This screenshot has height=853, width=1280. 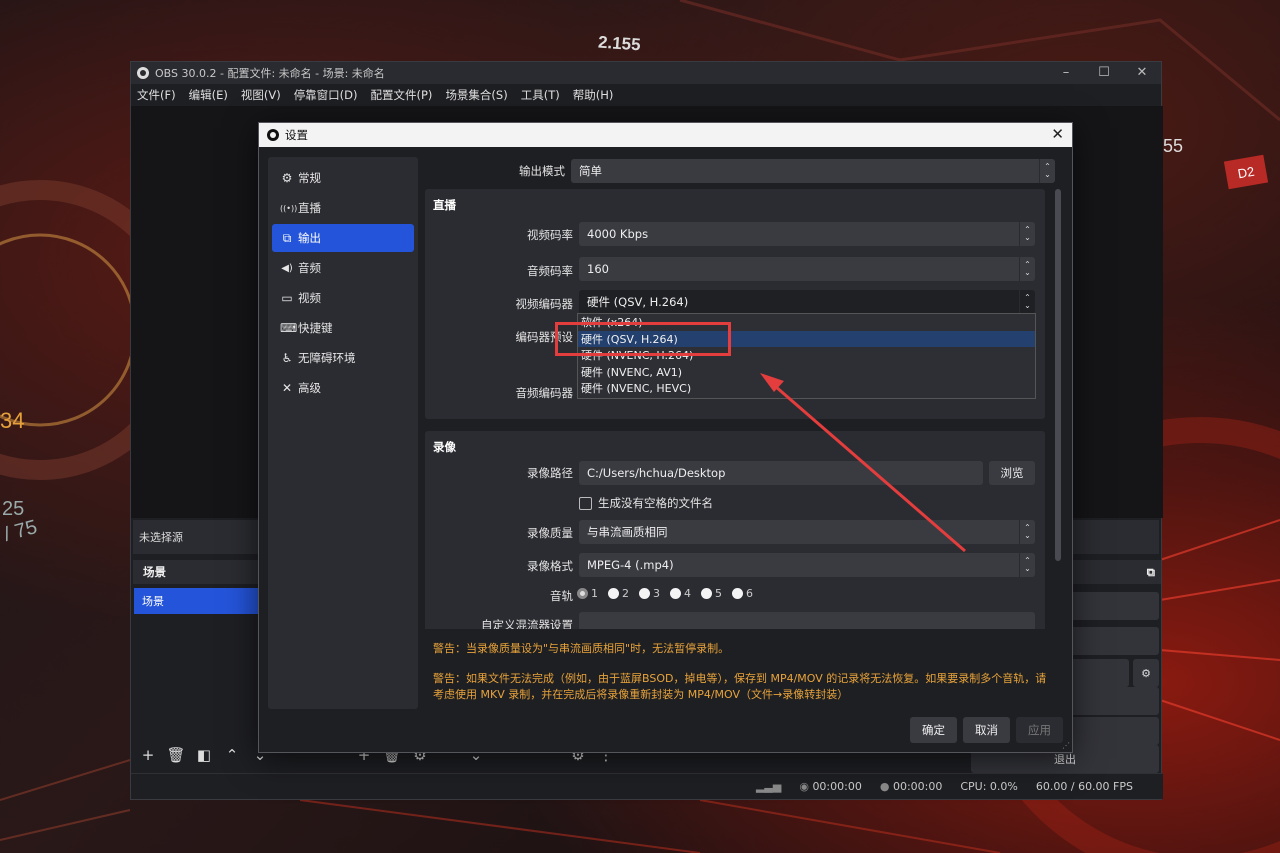 What do you see at coordinates (989, 786) in the screenshot?
I see `cpu-usage: CPU: 0.0%` at bounding box center [989, 786].